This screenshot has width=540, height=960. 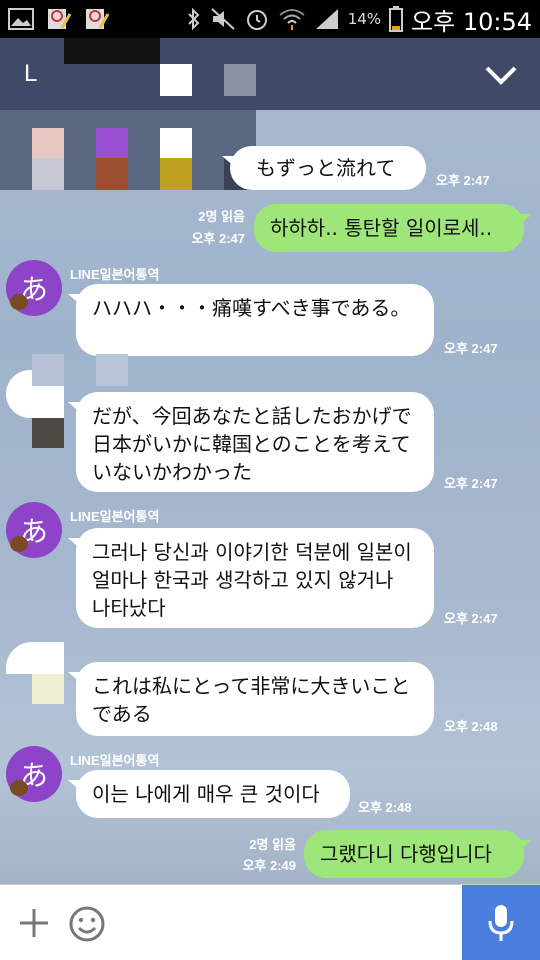 I want to click on message-time: 오후 2:49, so click(x=269, y=865).